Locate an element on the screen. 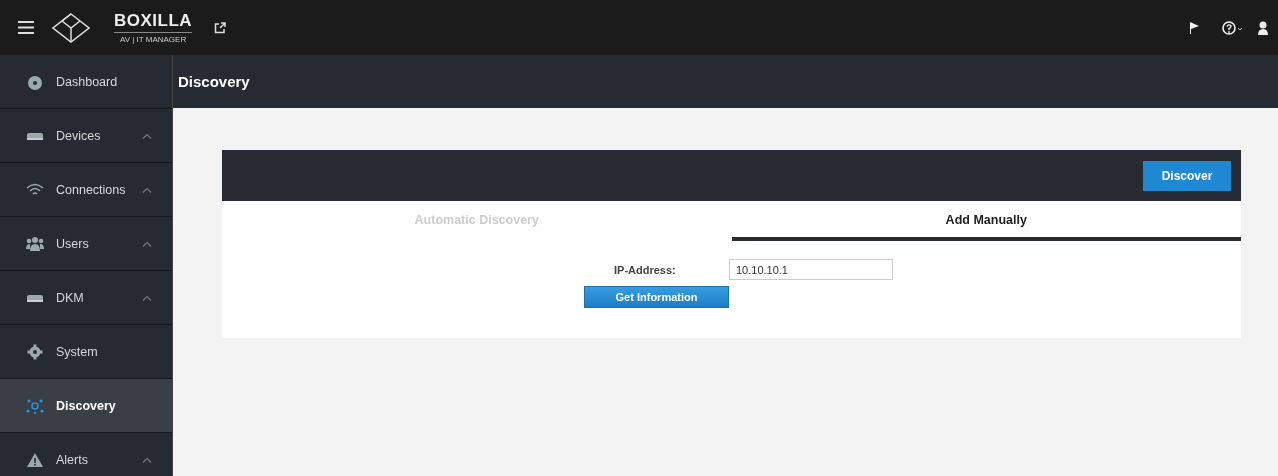  flag-icon is located at coordinates (1194, 27).